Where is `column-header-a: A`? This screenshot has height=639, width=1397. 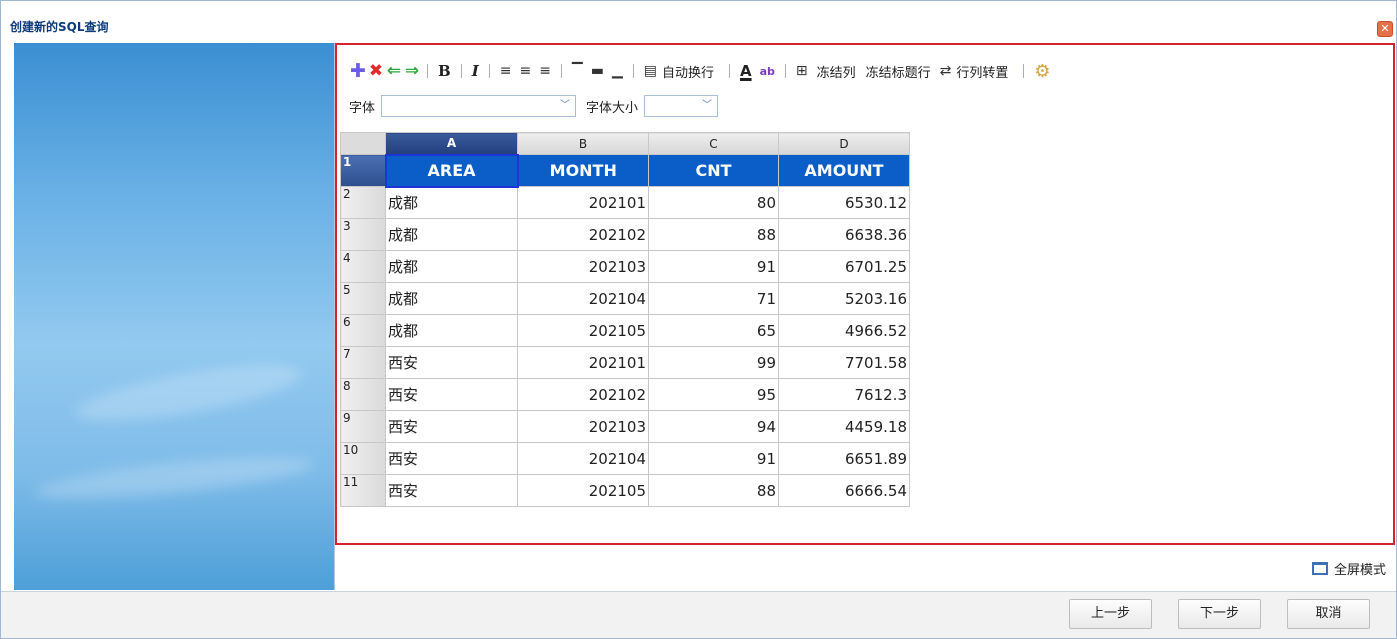
column-header-a: A is located at coordinates (451, 143).